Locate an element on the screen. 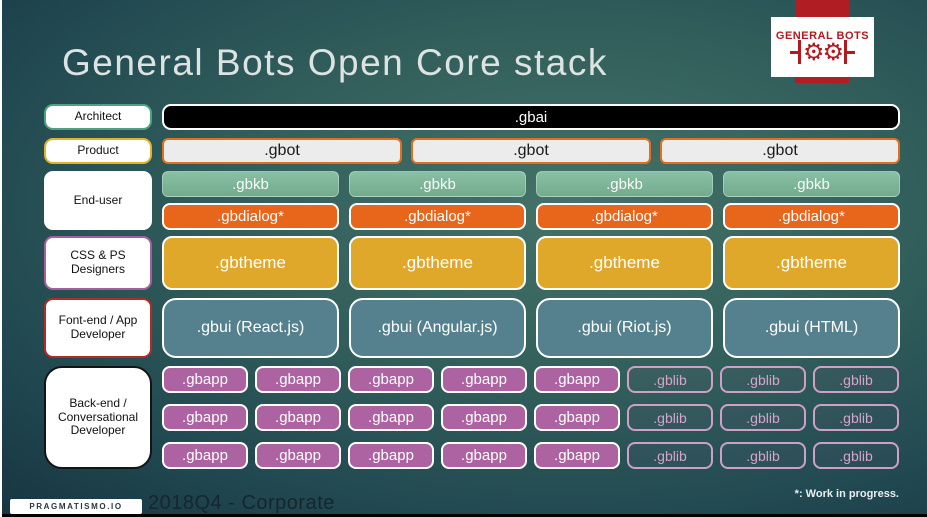  row-label-frontend-app-developer: Font-end / App Developer is located at coordinates (98, 328).